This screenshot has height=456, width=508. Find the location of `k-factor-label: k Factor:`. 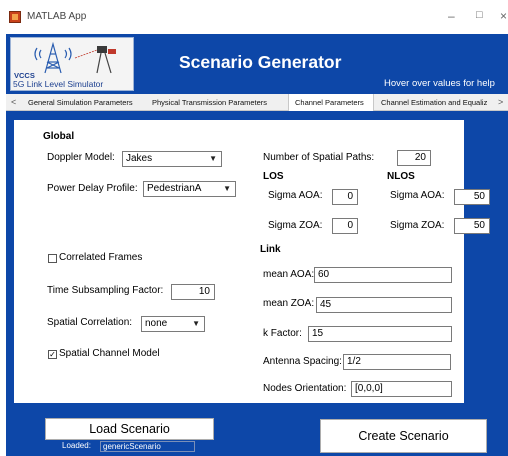

k-factor-label: k Factor: is located at coordinates (282, 333).